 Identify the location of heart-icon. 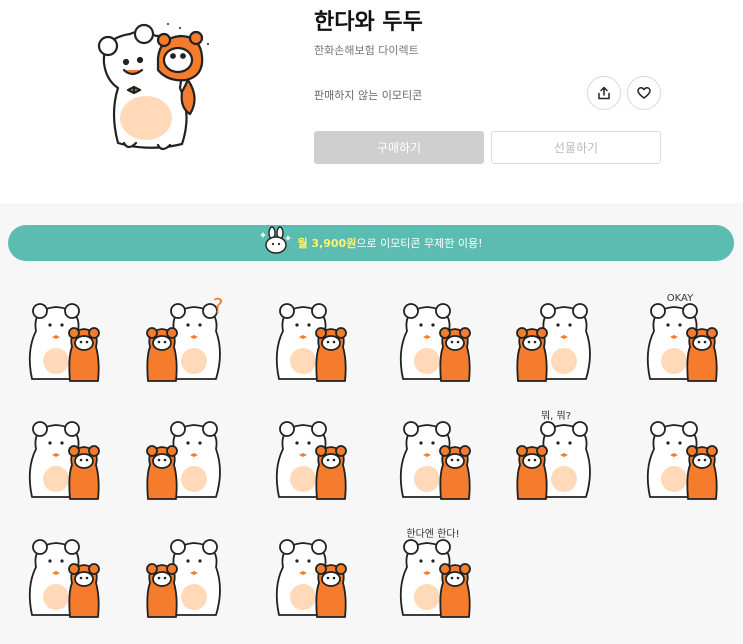
(644, 93).